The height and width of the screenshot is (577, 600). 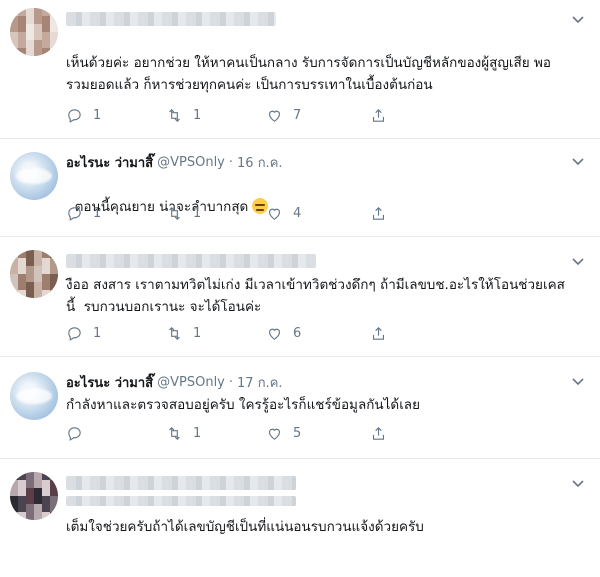 I want to click on like-button: 6, so click(x=283, y=333).